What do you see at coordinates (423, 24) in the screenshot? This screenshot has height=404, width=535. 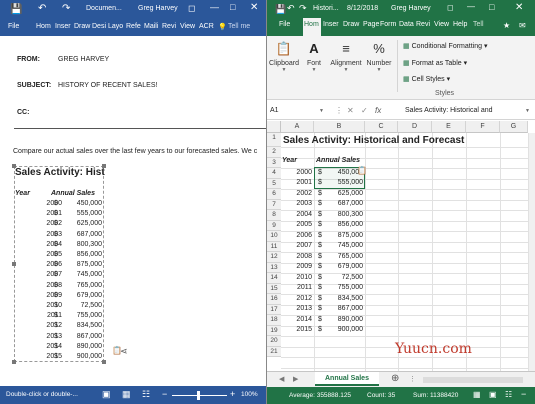 I see `xl-tab-review: Revi` at bounding box center [423, 24].